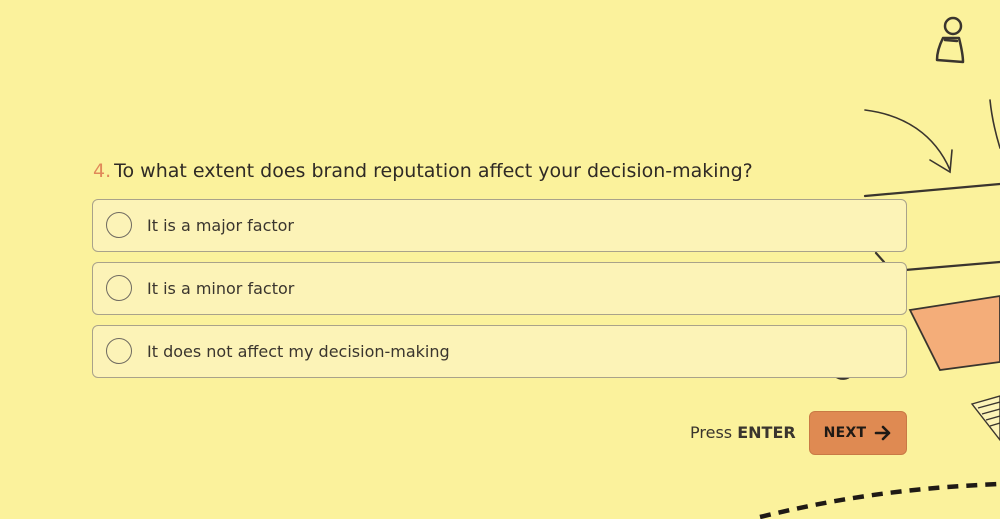  I want to click on option-label: It is a minor factor, so click(221, 288).